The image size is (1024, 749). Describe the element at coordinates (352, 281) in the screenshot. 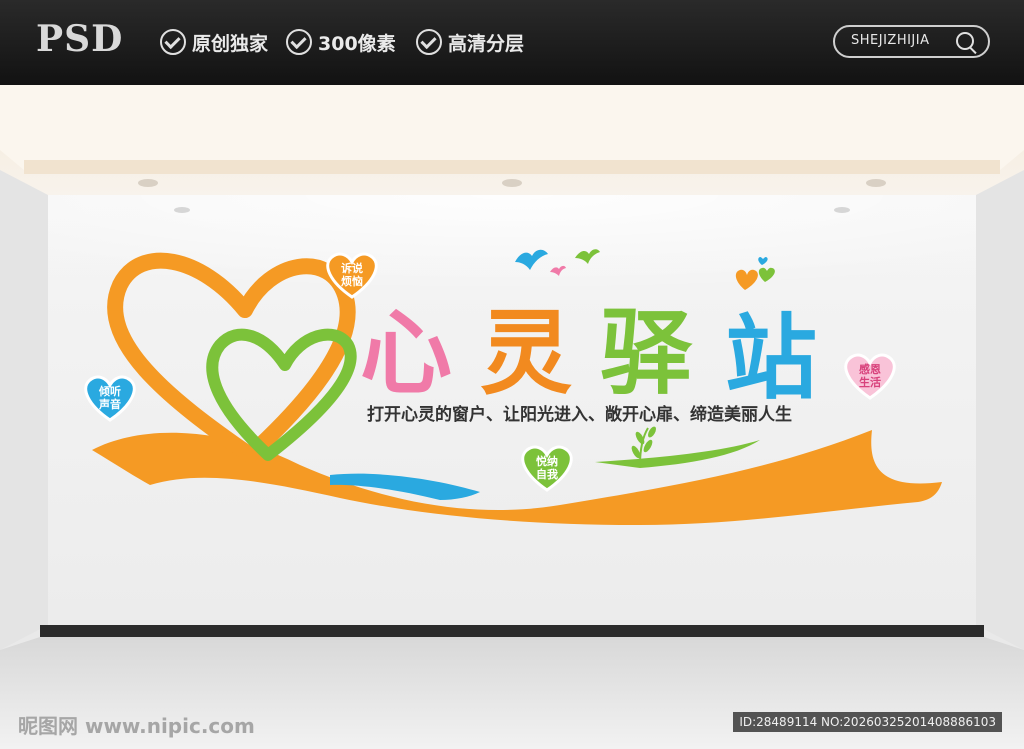

I see `bubble-text-line2: 烦恼` at that location.